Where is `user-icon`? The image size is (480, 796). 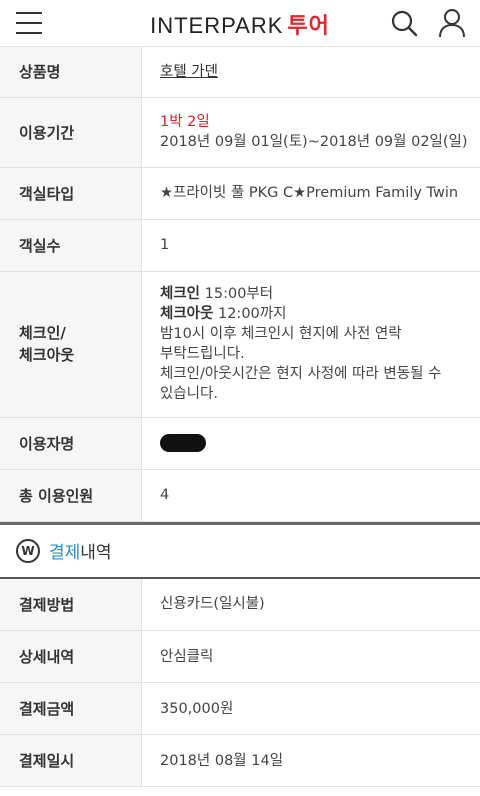
user-icon is located at coordinates (452, 23).